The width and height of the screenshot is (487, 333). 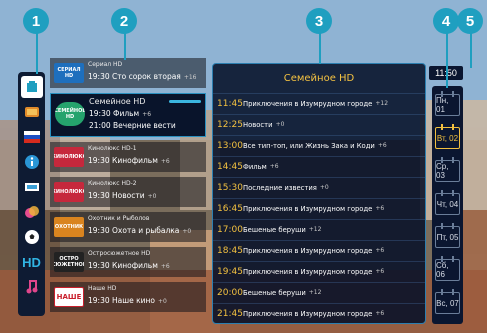 I want to click on kids-icon, so click(x=32, y=187).